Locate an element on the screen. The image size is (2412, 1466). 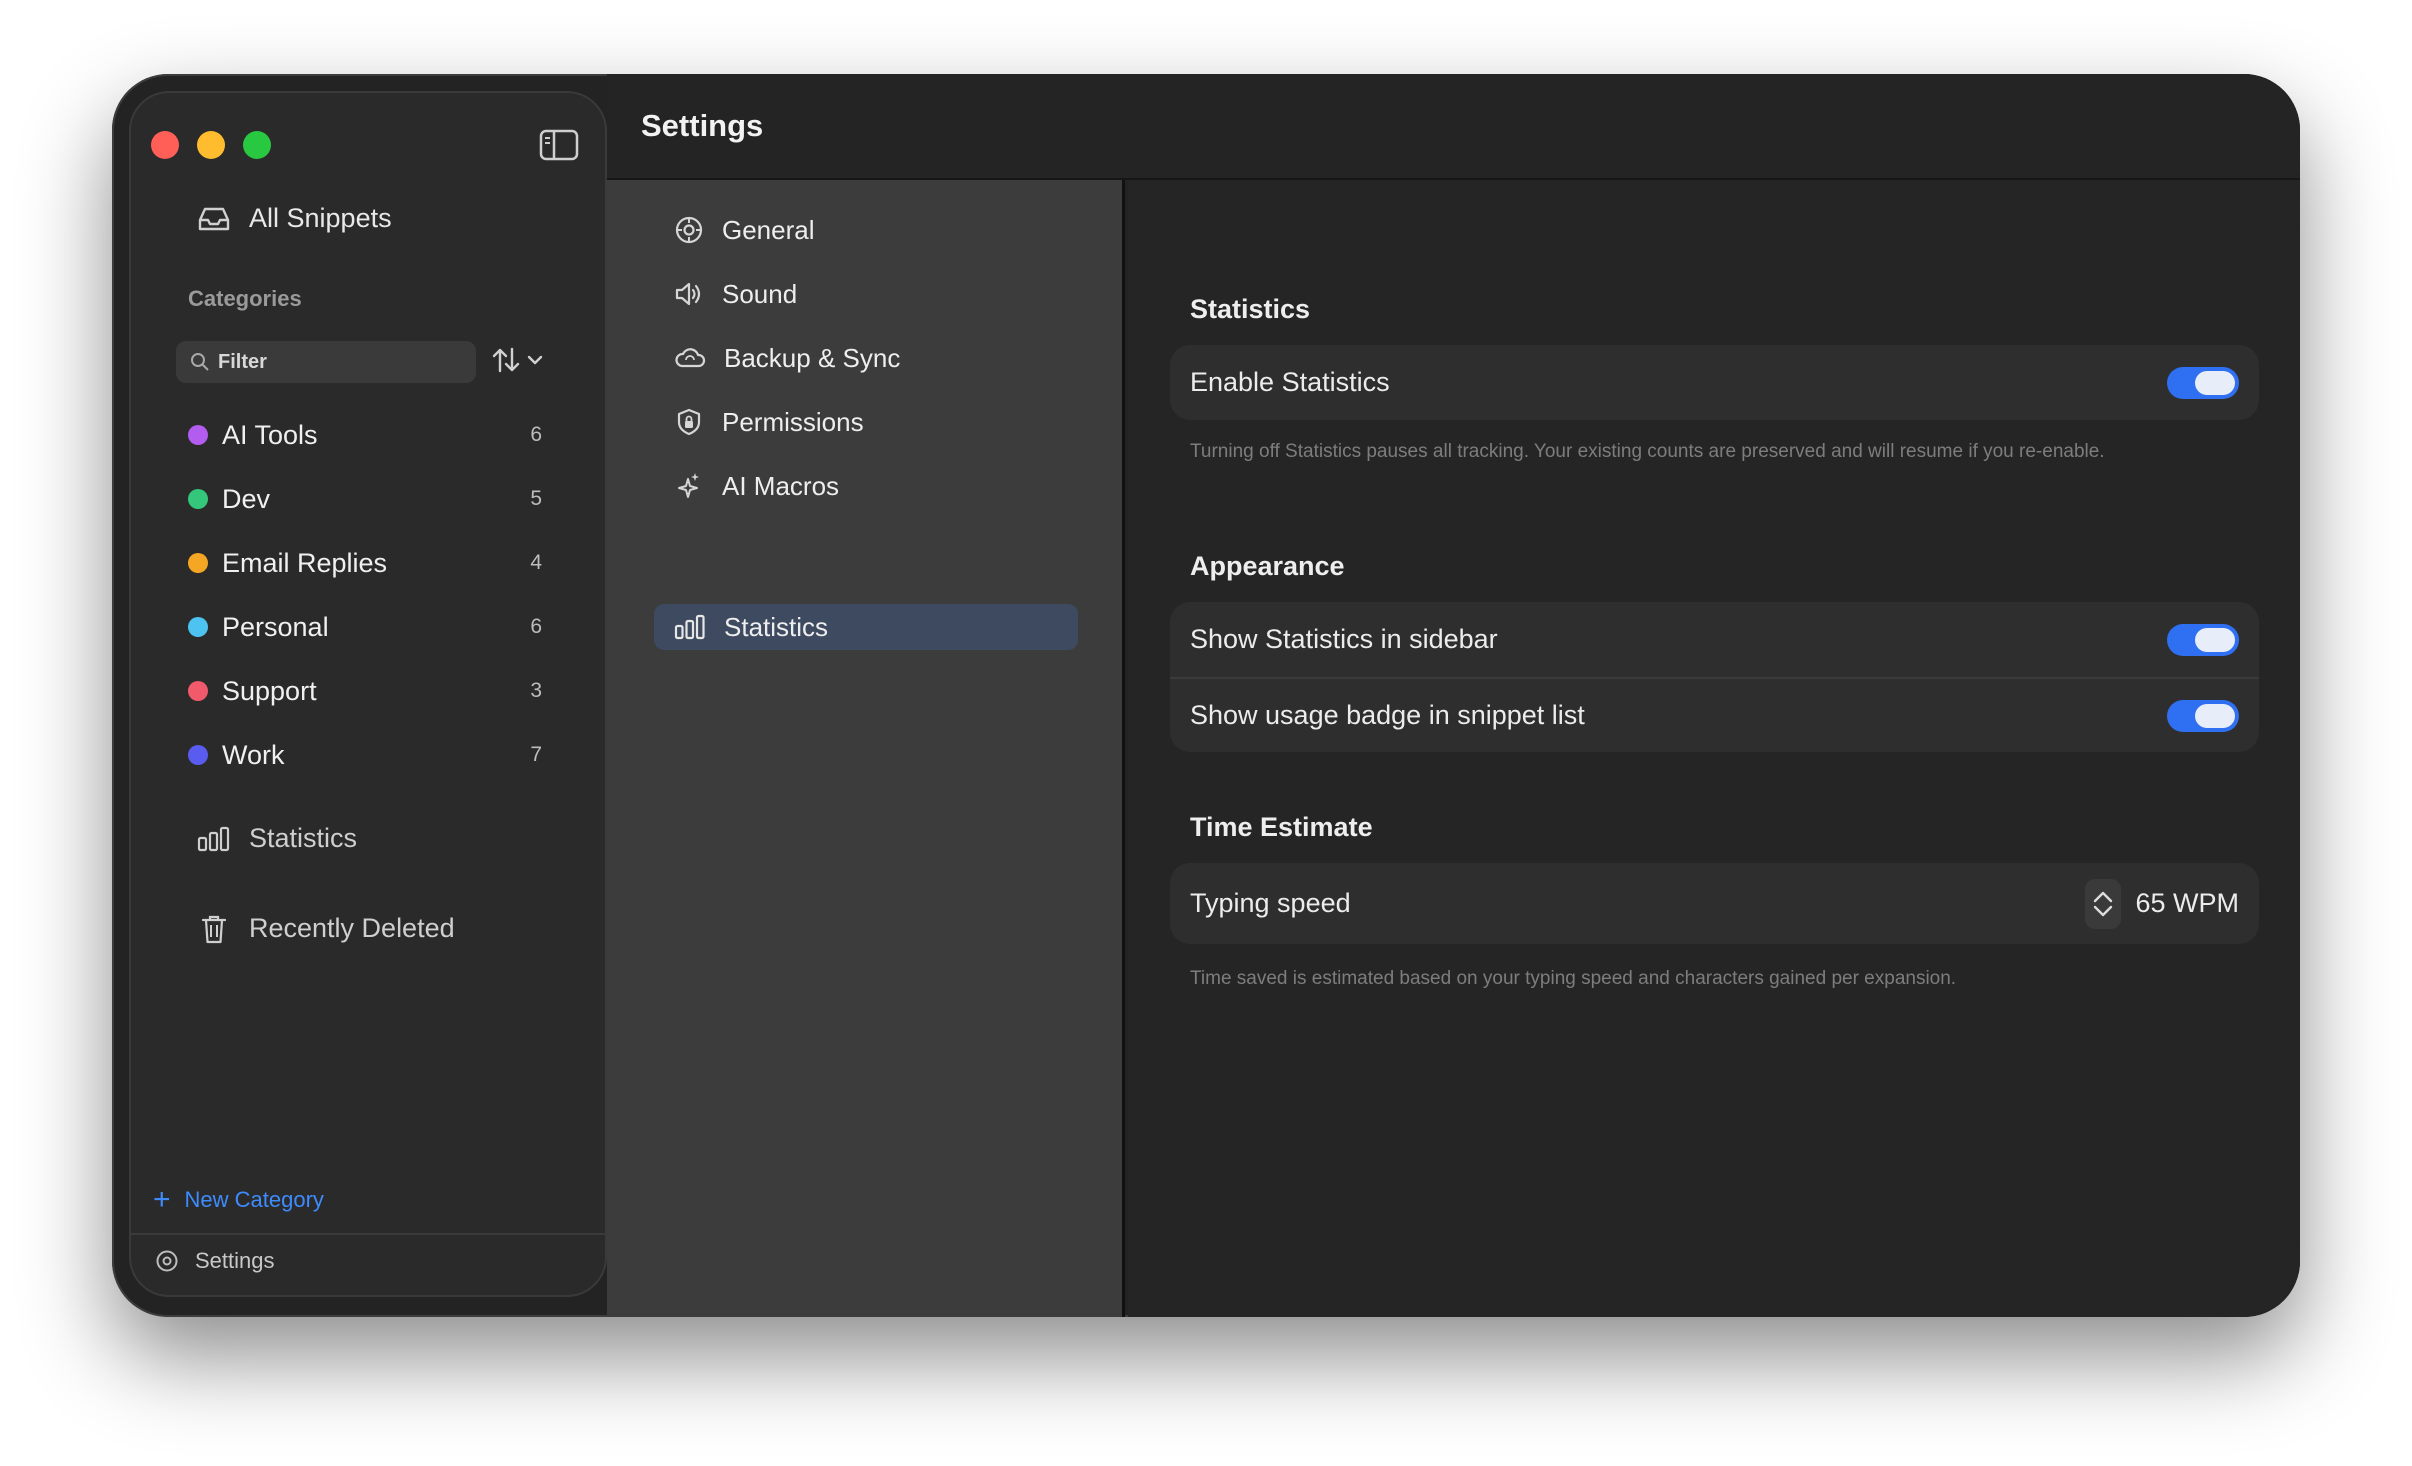
sparkle-icon is located at coordinates (688, 485).